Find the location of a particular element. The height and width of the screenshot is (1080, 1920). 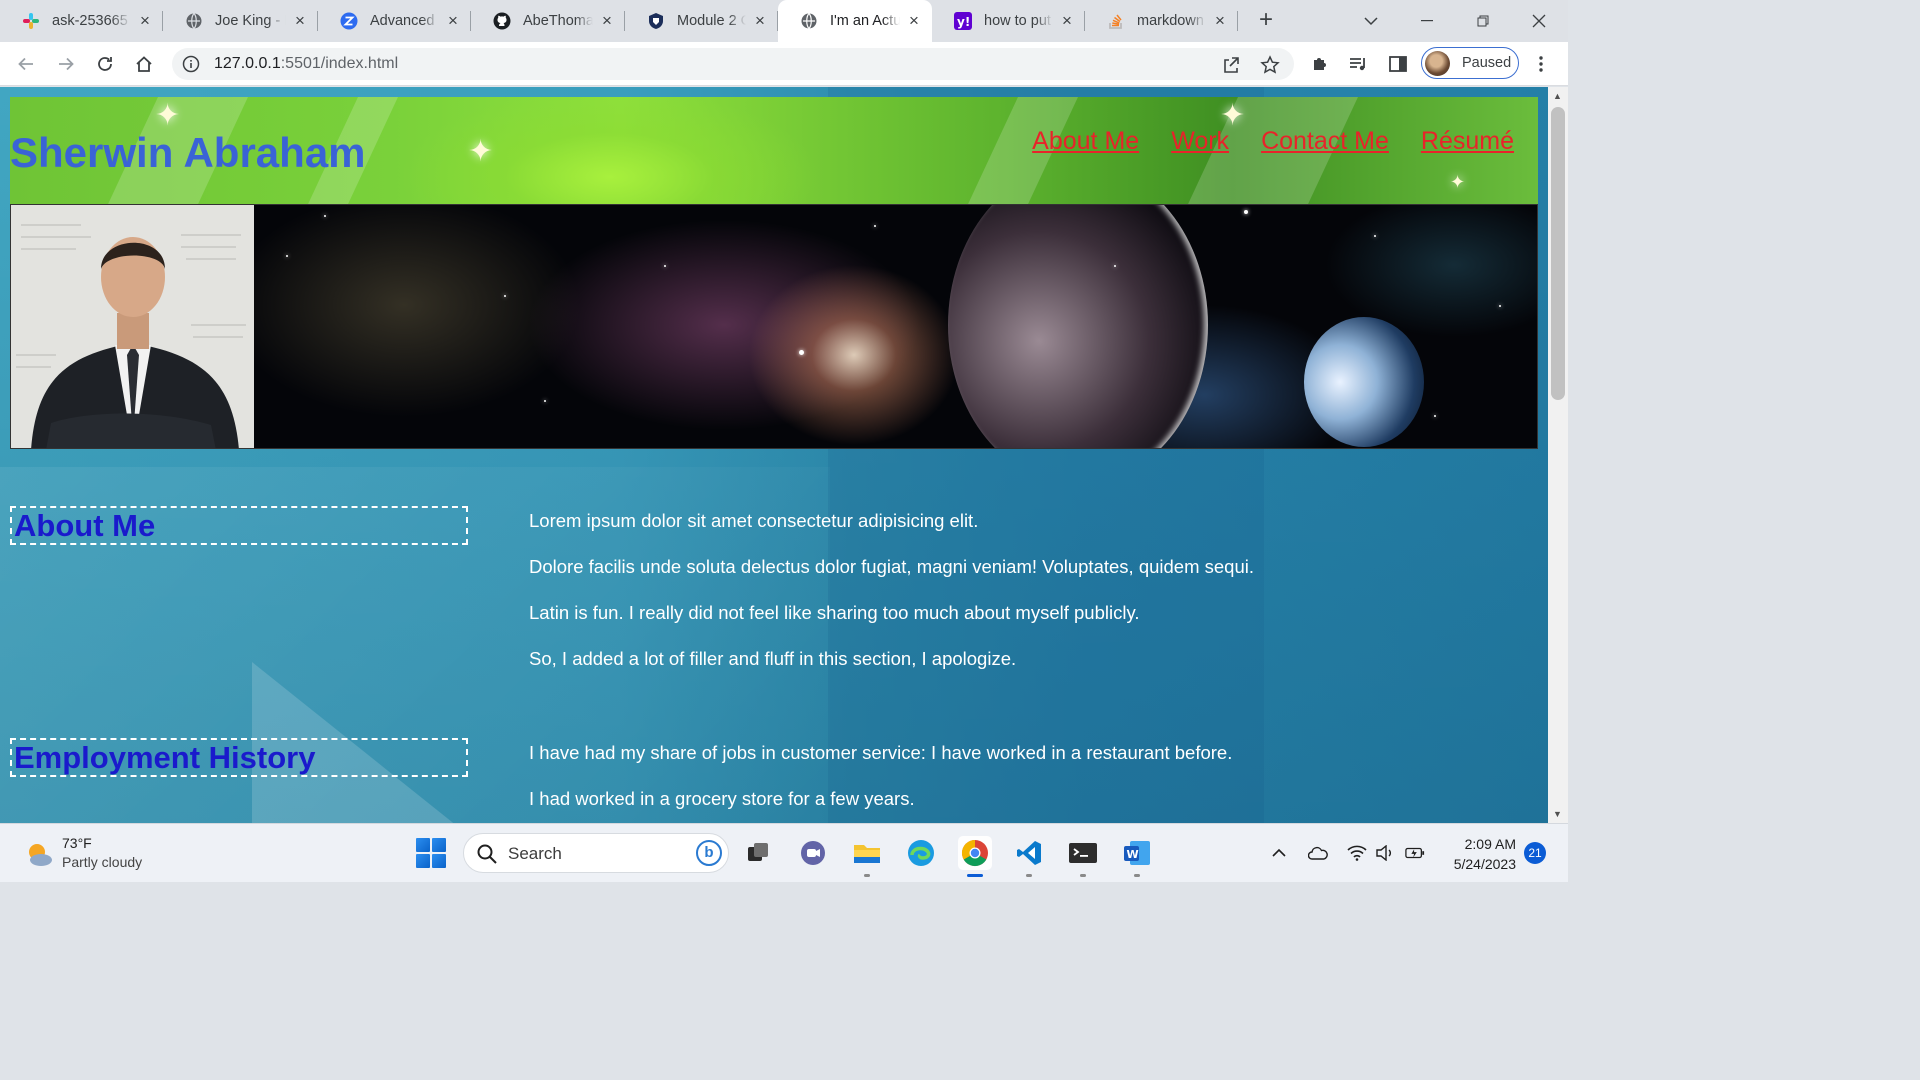

tab-title: AbeThomas is located at coordinates (558, 21).